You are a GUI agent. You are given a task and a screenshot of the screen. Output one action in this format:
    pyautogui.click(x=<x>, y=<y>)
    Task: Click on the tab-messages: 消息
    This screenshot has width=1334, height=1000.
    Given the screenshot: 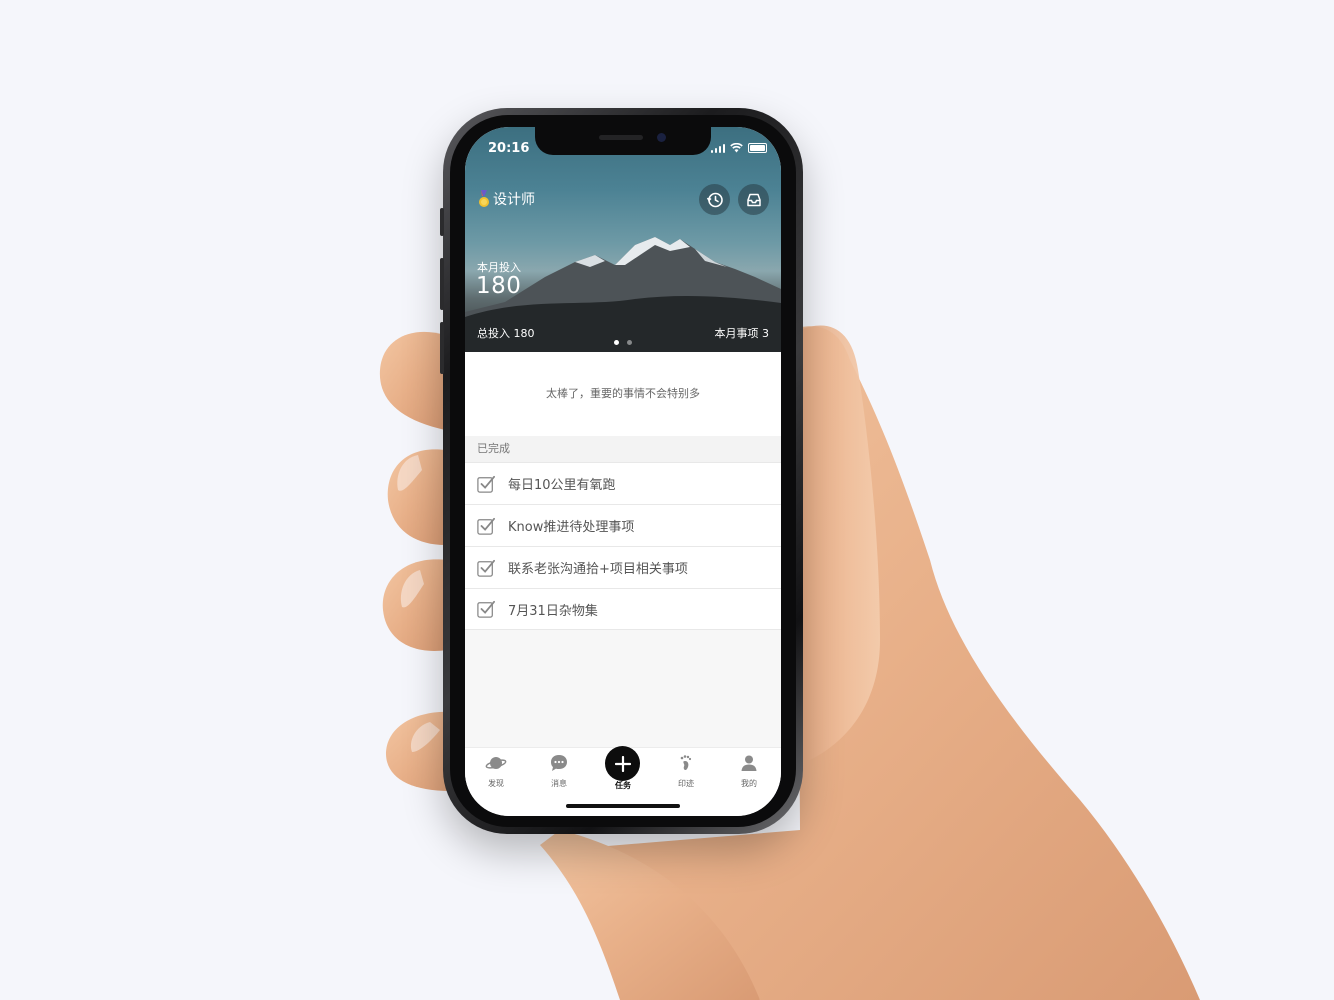 What is the action you would take?
    pyautogui.click(x=559, y=771)
    